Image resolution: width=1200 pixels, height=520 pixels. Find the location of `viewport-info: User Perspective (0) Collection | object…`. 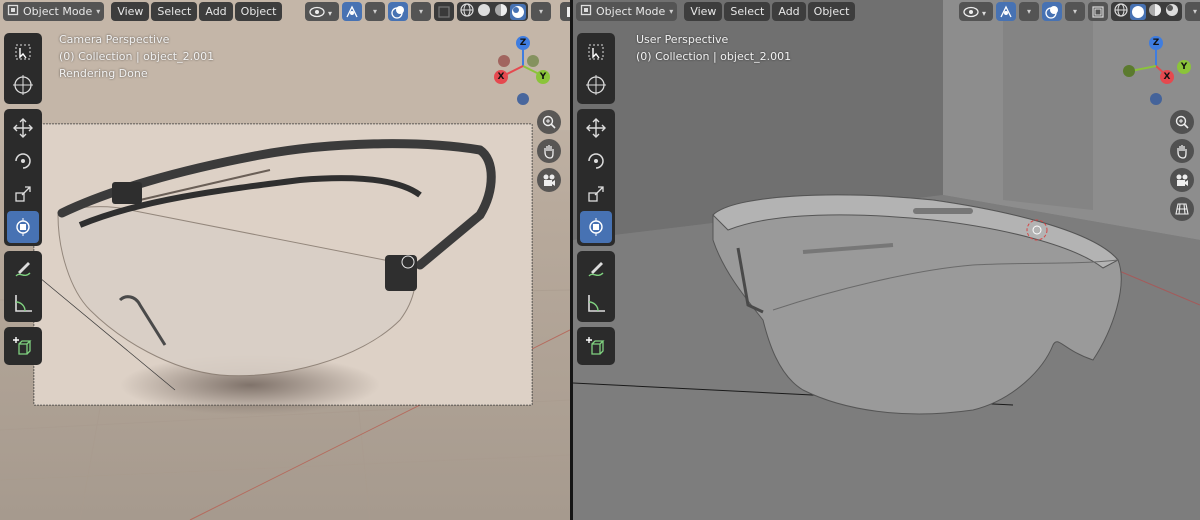

viewport-info: User Perspective (0) Collection | object… is located at coordinates (713, 48).